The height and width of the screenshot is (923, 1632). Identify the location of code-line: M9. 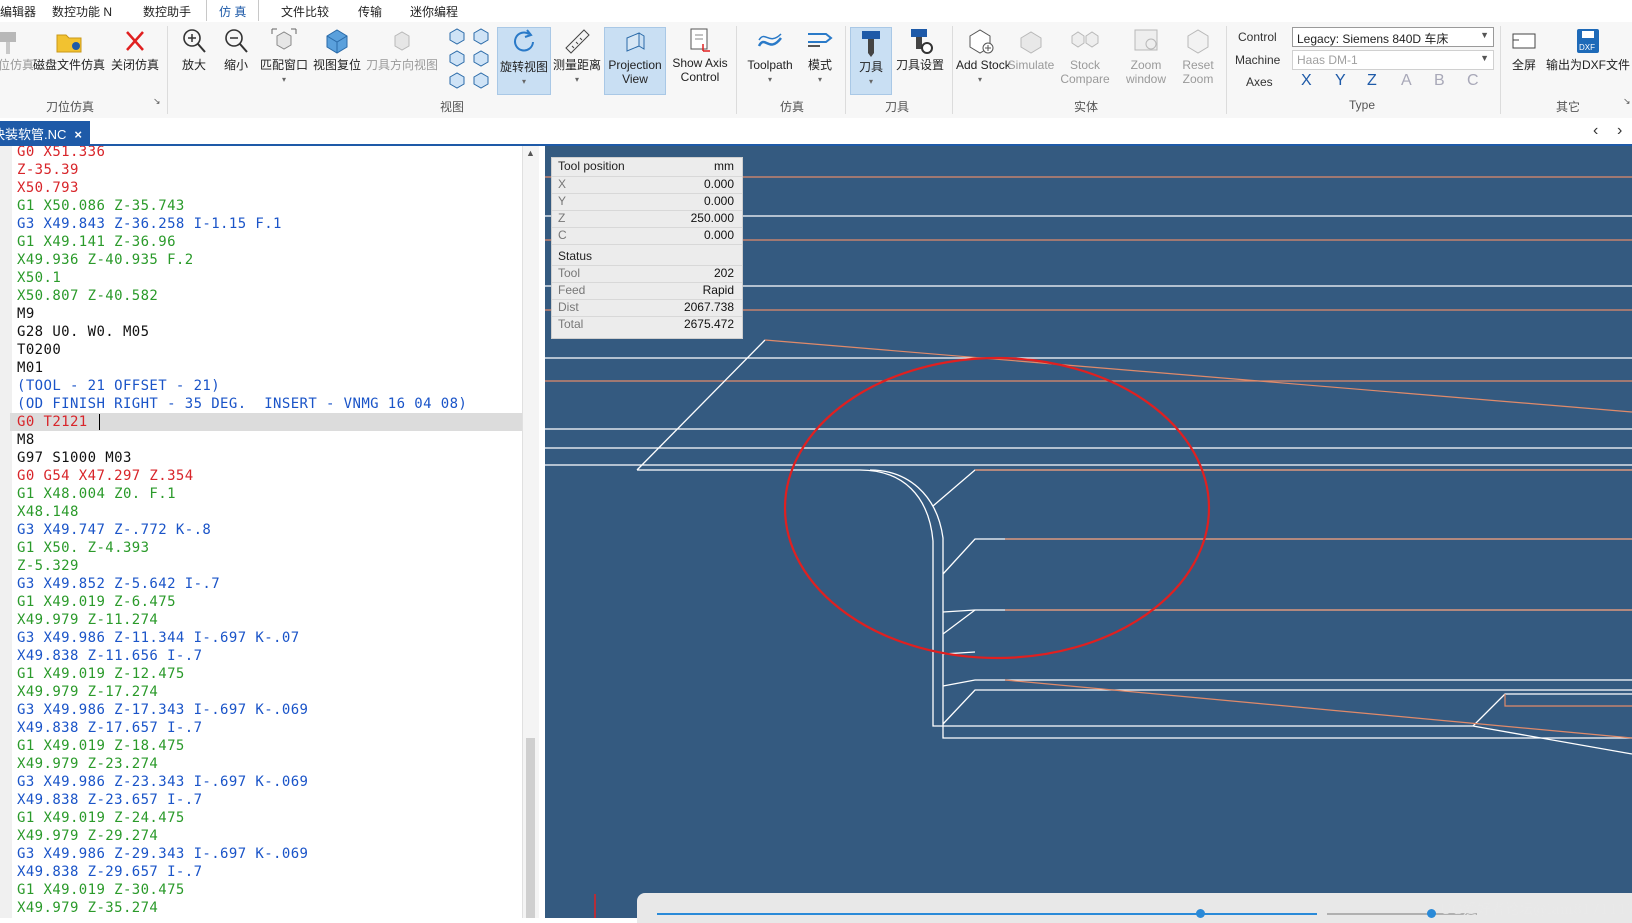
(26, 314).